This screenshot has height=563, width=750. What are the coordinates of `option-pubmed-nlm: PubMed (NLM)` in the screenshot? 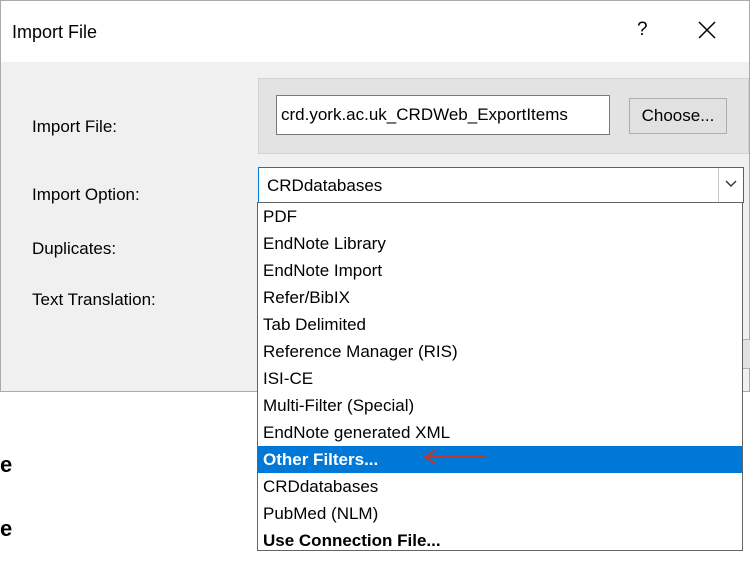 It's located at (500, 513).